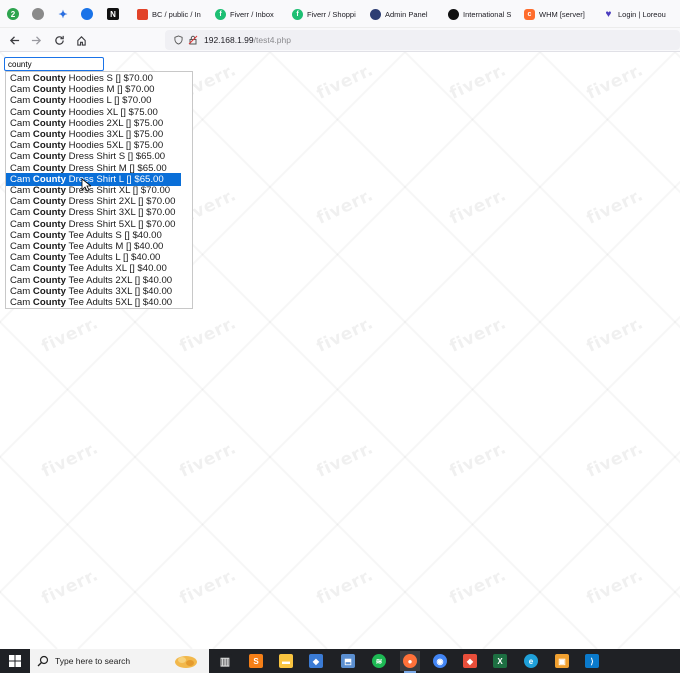 This screenshot has height=673, width=680. Describe the element at coordinates (99, 246) in the screenshot. I see `dropdown-option: Cam County Tee Adults M [] $40.00` at that location.